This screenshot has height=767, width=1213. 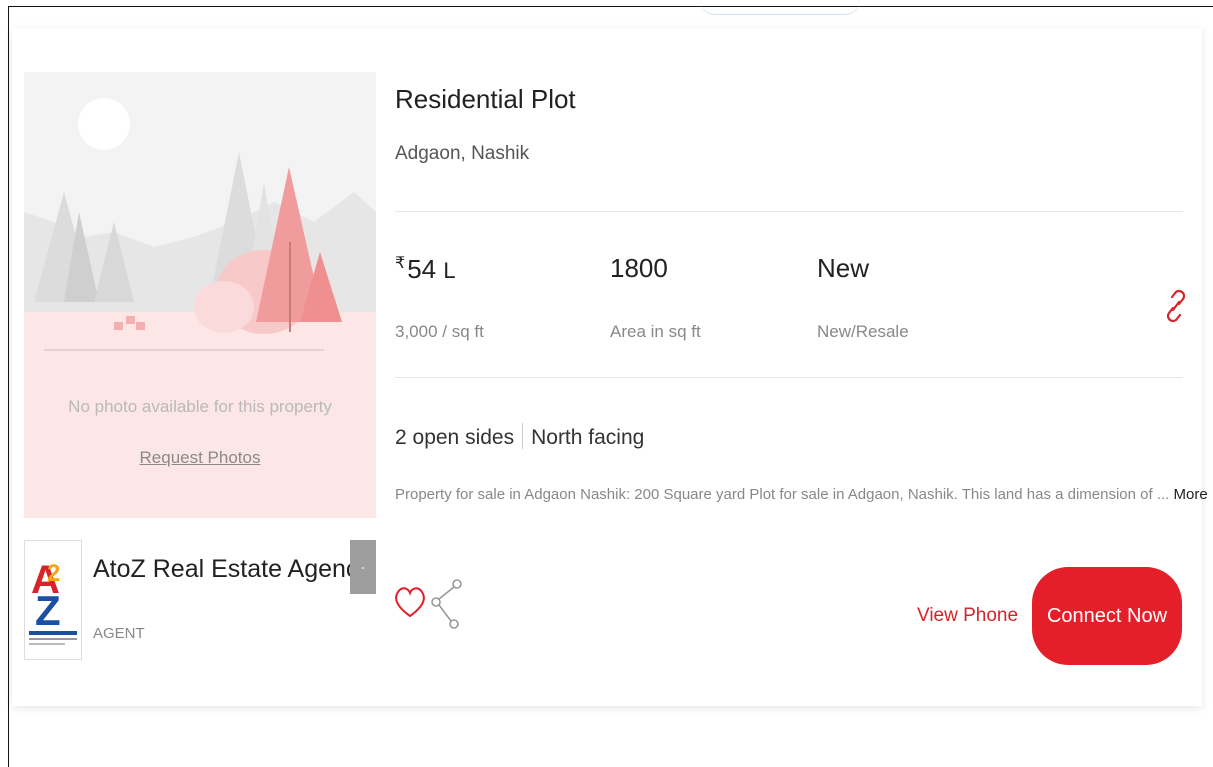 I want to click on top-decoration, so click(x=780, y=7).